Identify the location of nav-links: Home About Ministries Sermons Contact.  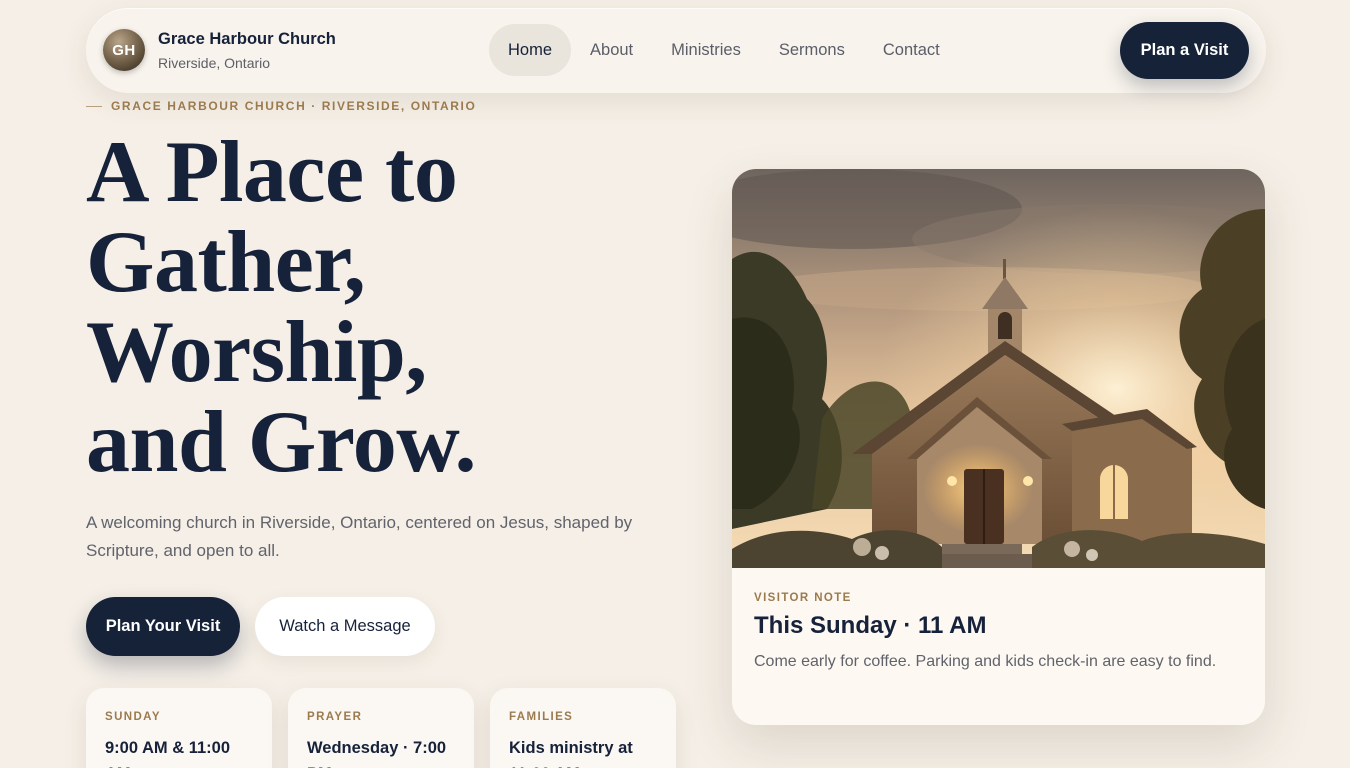
(724, 50).